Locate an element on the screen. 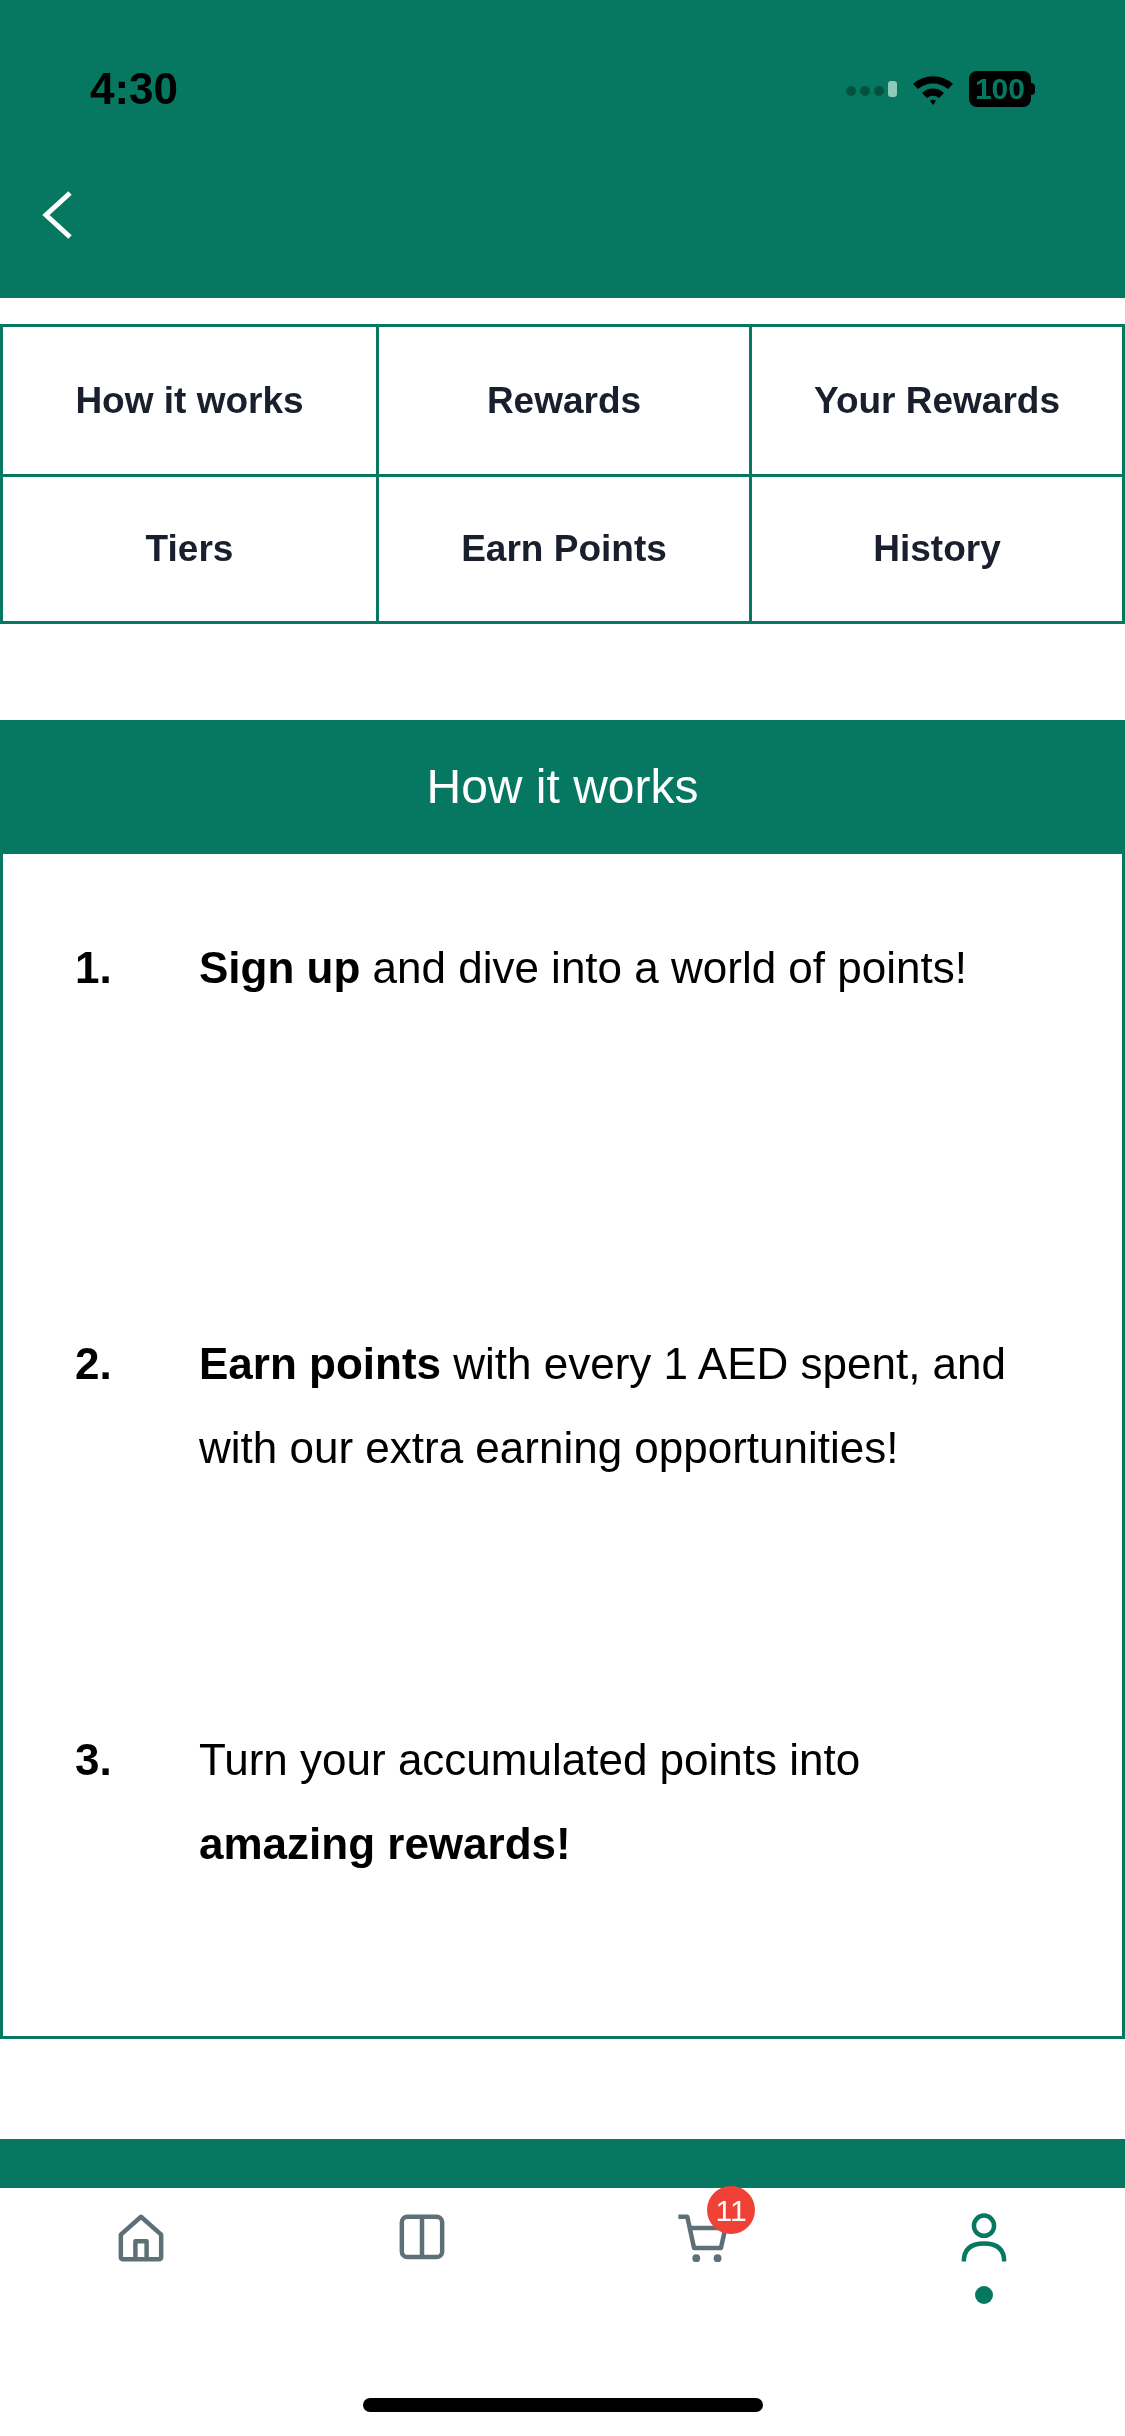  tab: History is located at coordinates (935, 547).